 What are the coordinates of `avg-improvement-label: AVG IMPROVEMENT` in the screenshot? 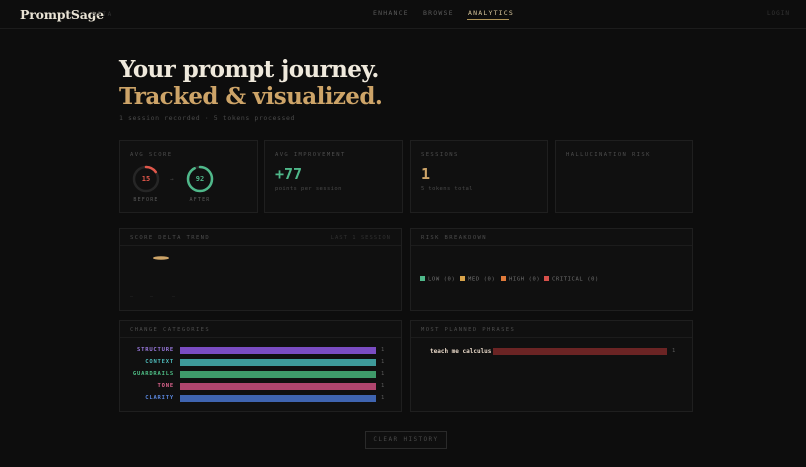 It's located at (310, 155).